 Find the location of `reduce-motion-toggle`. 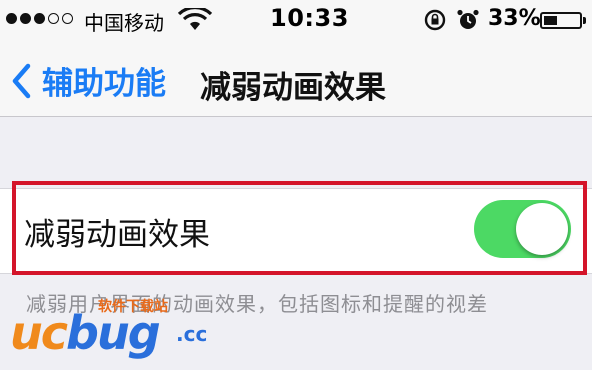

reduce-motion-toggle is located at coordinates (522, 229).